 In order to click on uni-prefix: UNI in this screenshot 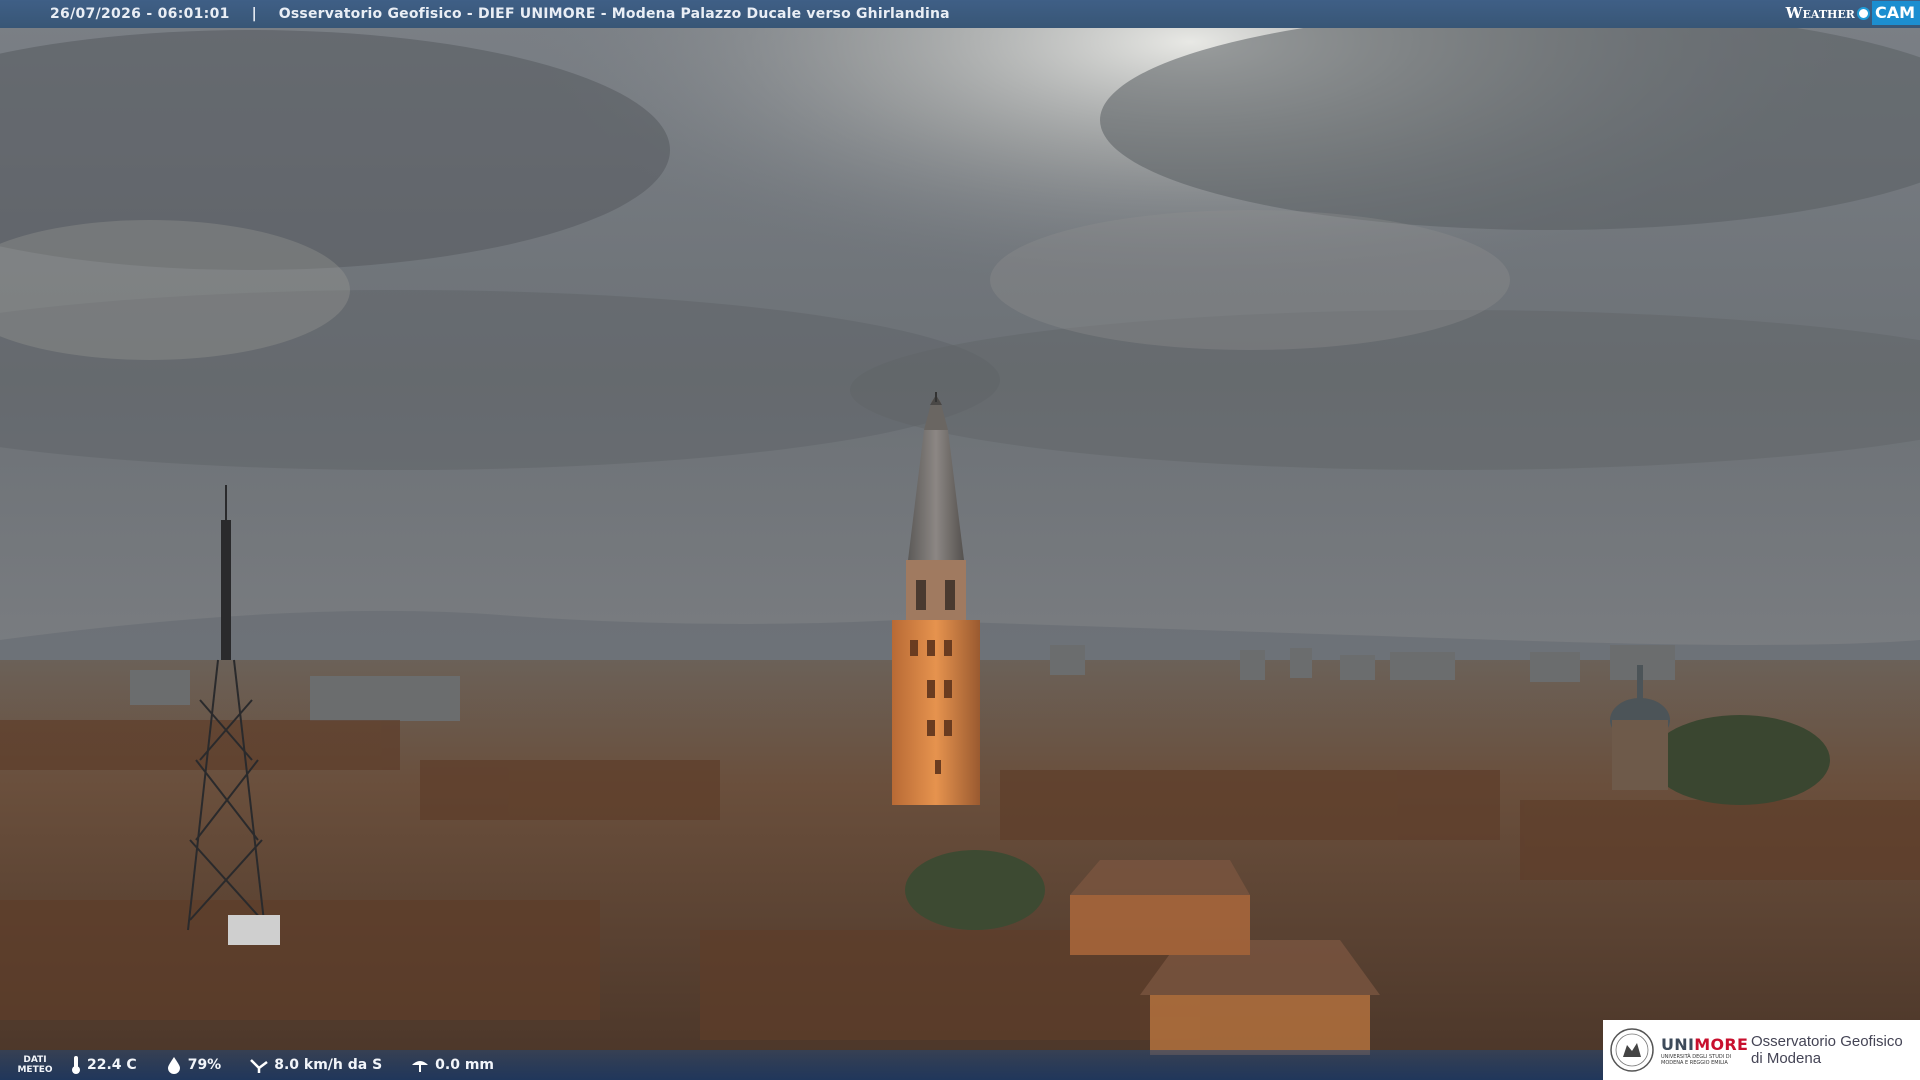, I will do `click(1678, 1044)`.